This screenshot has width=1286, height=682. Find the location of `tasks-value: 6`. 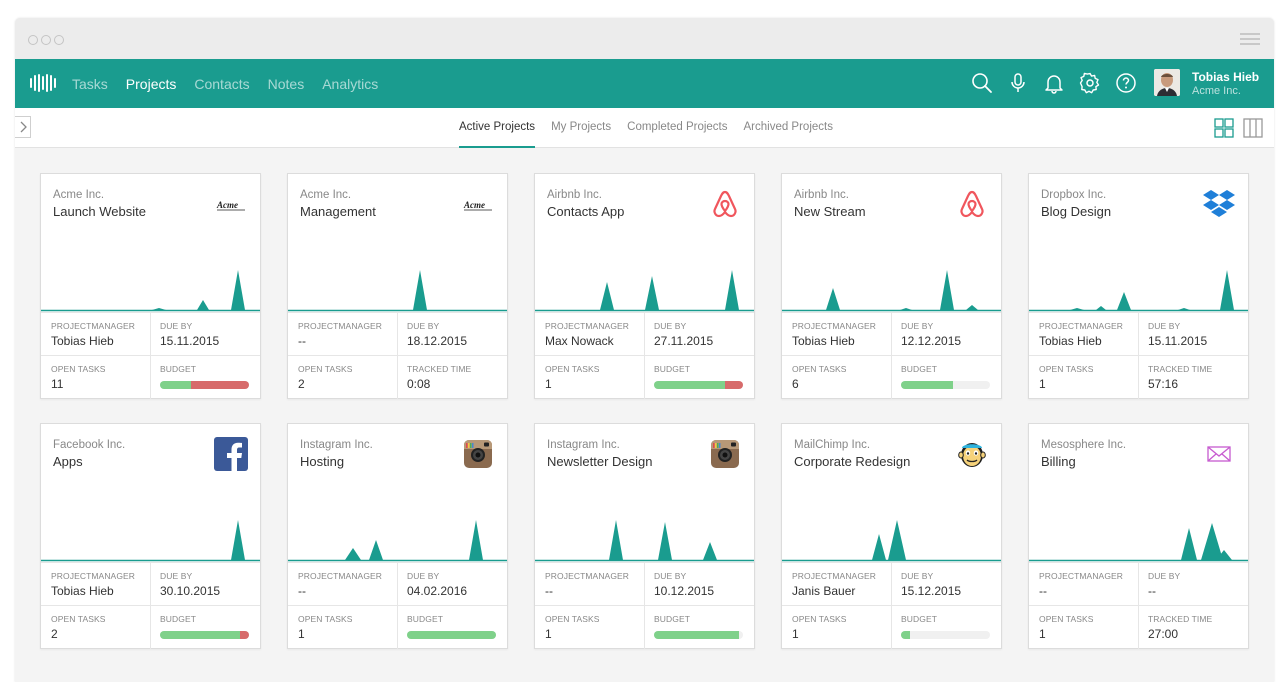

tasks-value: 6 is located at coordinates (795, 384).